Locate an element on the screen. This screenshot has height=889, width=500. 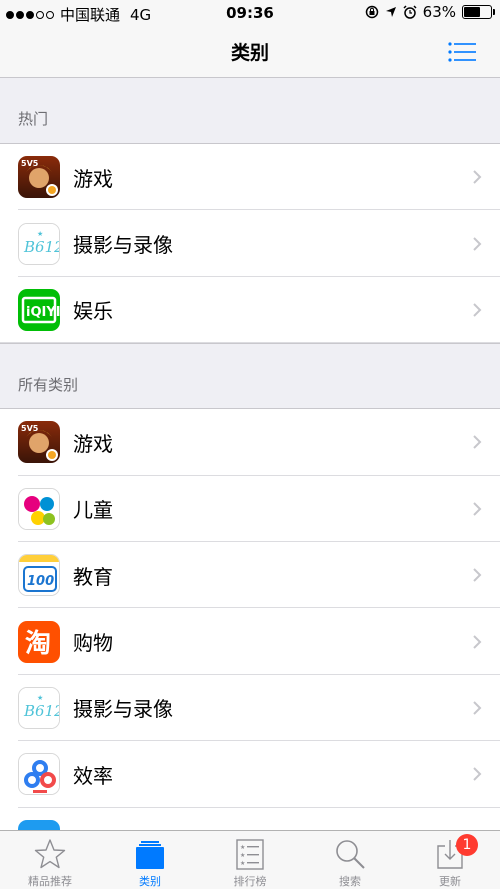
battery-percent: 63% is located at coordinates (439, 12).